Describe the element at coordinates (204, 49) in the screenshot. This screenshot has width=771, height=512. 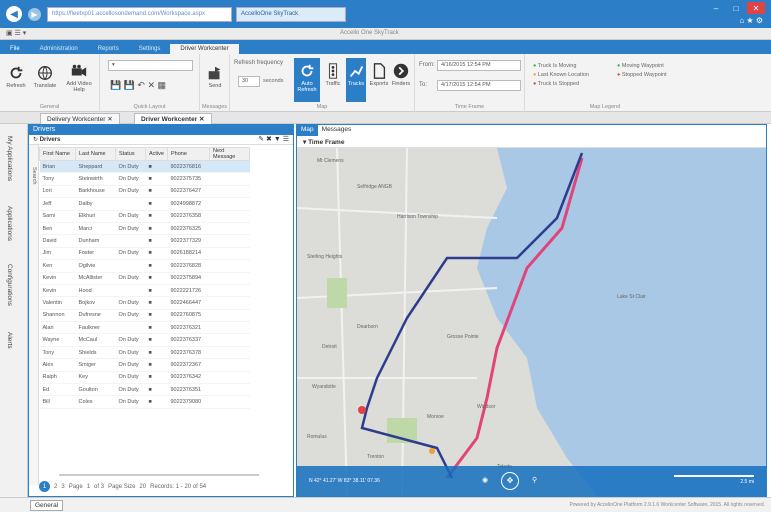
I see `tab-driver-workcenter: Driver Workcenter` at that location.